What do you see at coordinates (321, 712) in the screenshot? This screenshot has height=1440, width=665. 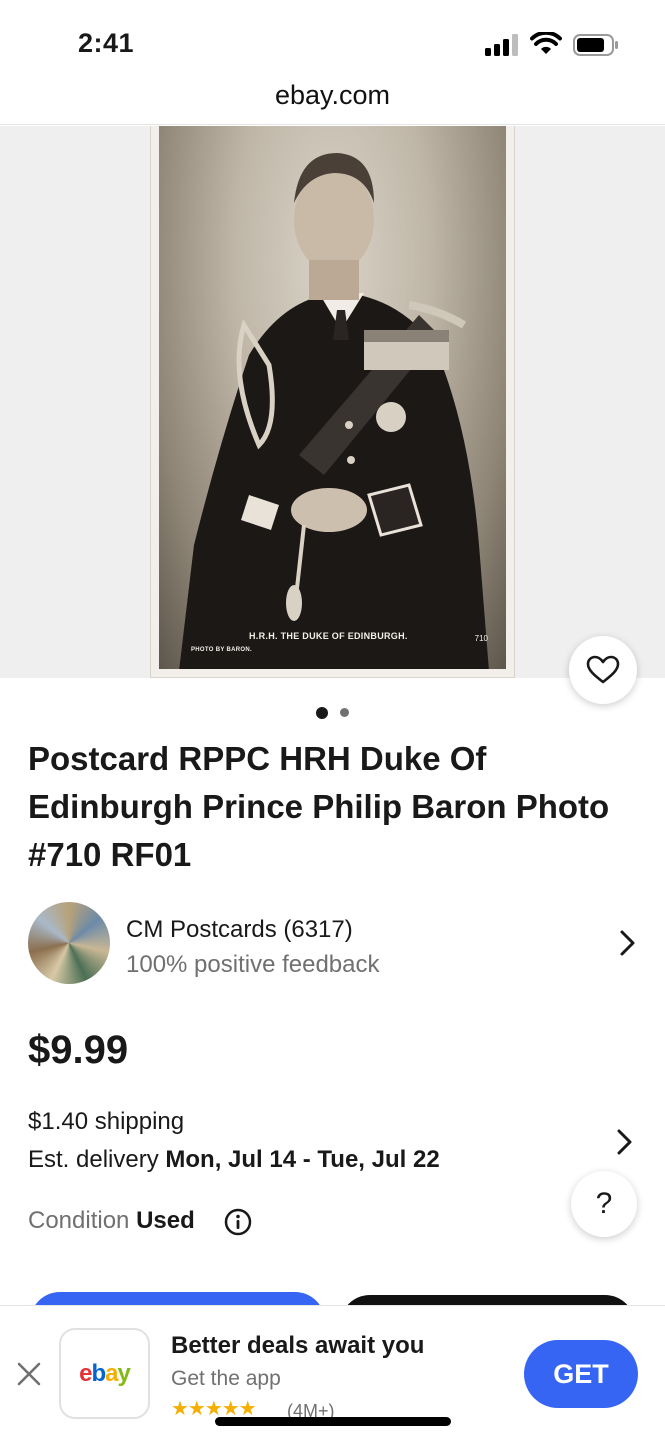 I see `pagination-dot-active` at bounding box center [321, 712].